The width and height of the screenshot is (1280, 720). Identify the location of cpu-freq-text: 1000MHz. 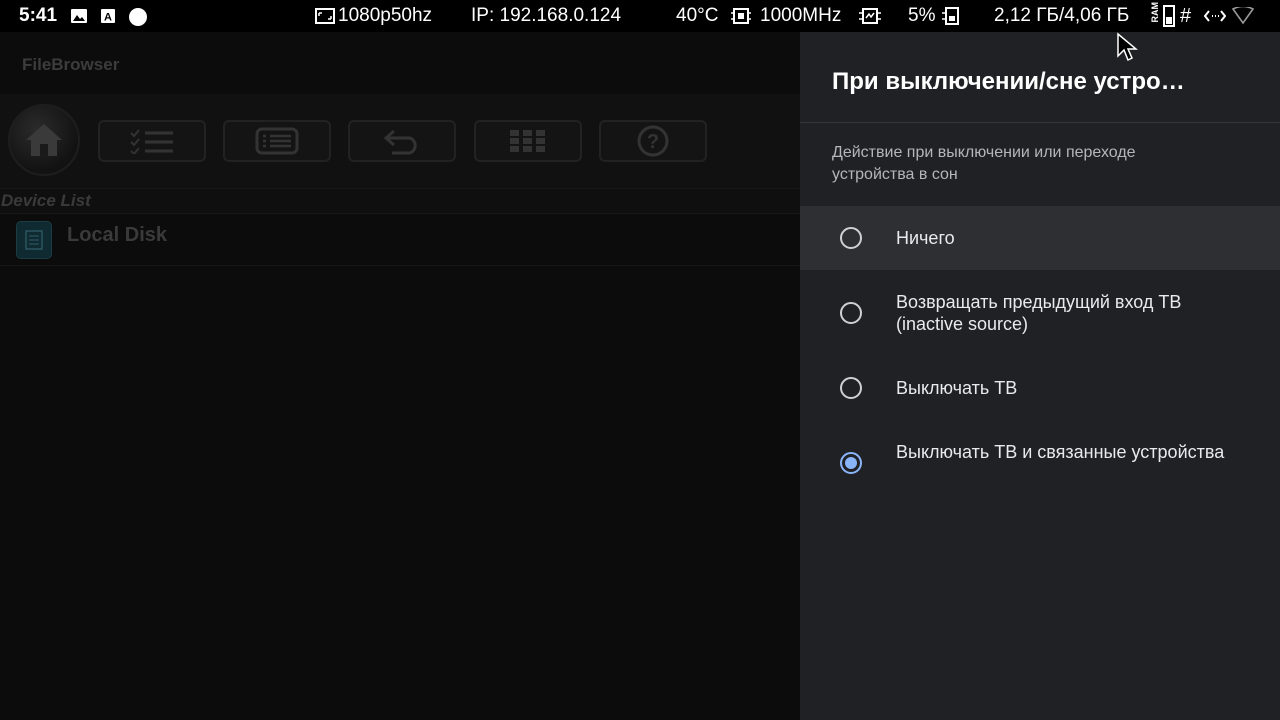
(801, 15).